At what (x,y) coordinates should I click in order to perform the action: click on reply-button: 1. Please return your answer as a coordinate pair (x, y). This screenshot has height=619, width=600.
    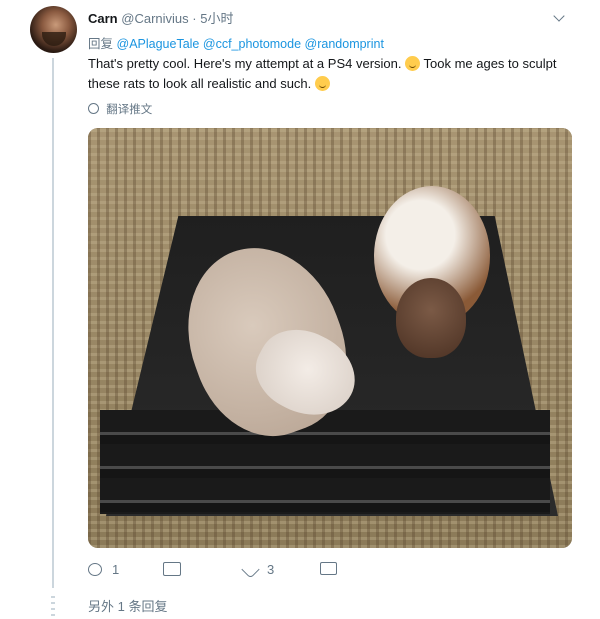
    Looking at the image, I should click on (103, 569).